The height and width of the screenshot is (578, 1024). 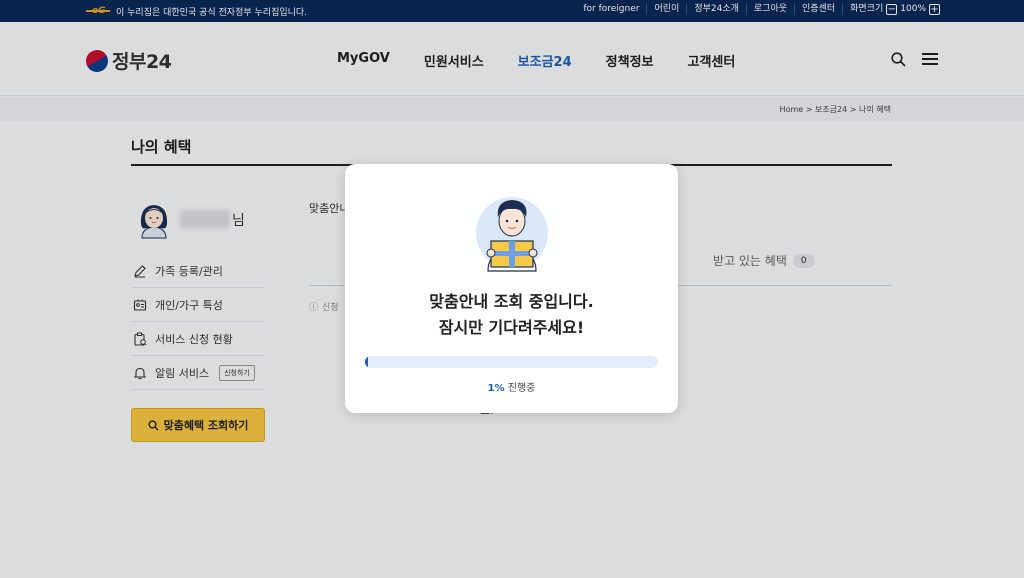 I want to click on progress-label: 1% 진행중, so click(x=511, y=386).